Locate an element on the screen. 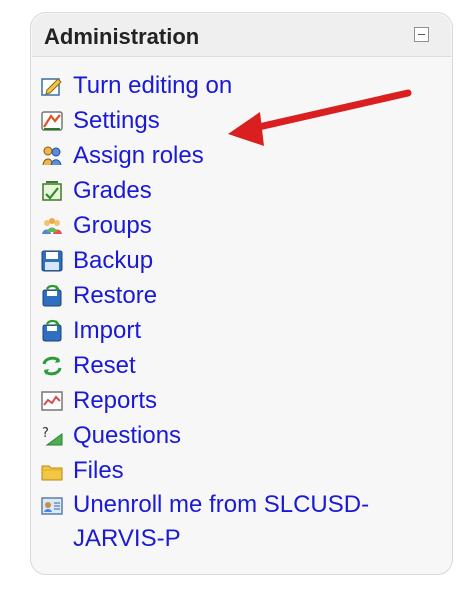 Image resolution: width=473 pixels, height=603 pixels. block-header: Administration is located at coordinates (241, 35).